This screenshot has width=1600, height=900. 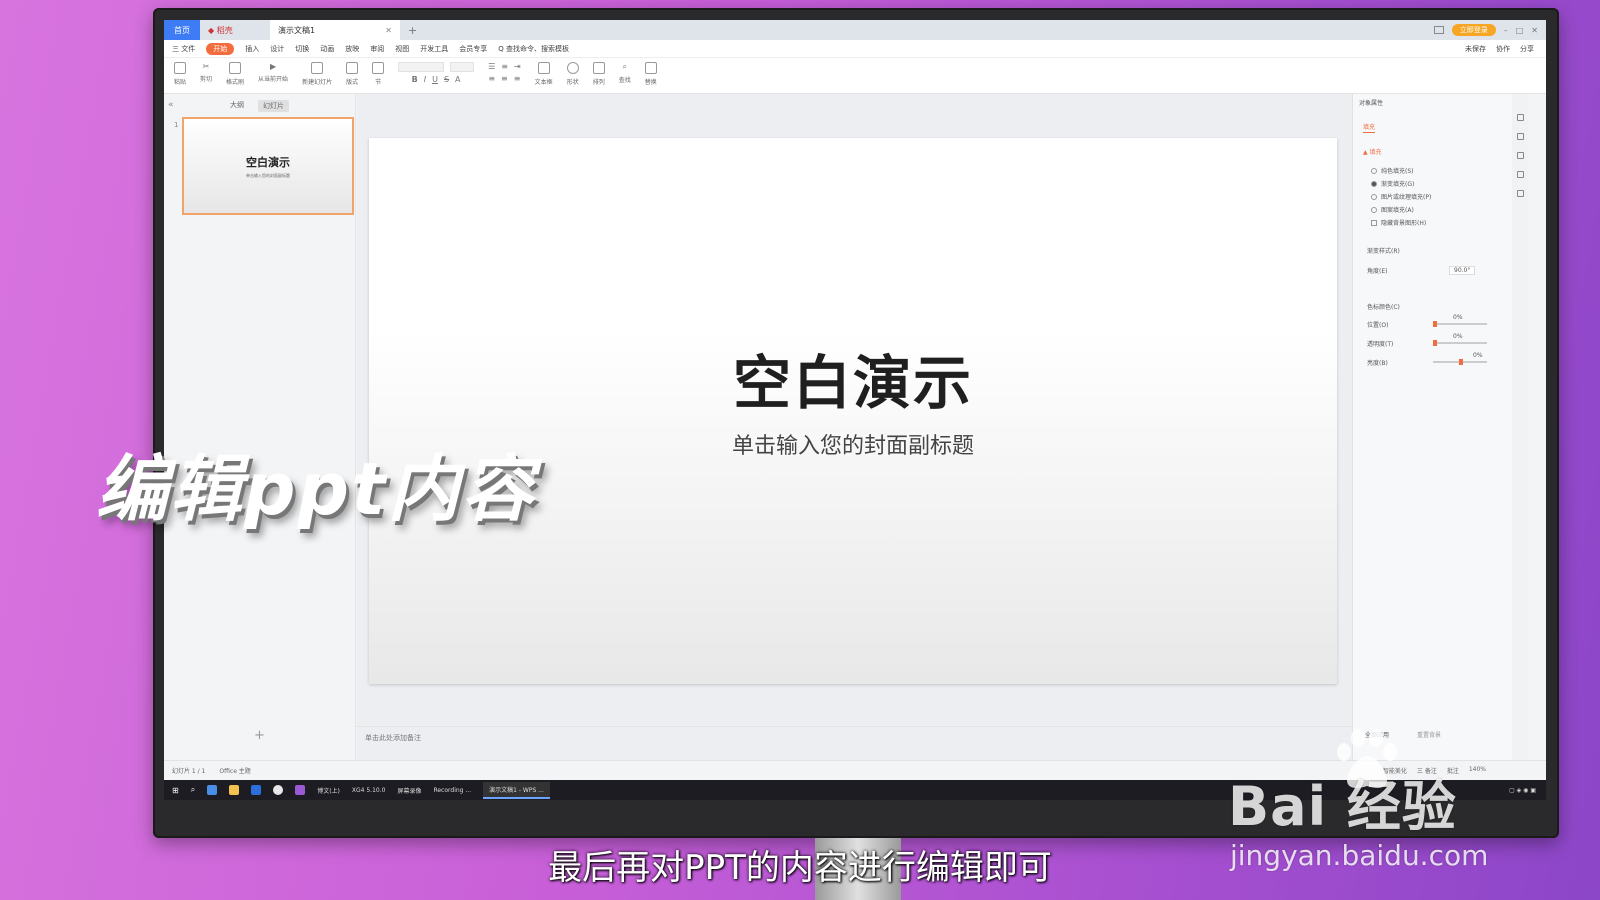 I want to click on italic-icon: I, so click(x=425, y=79).